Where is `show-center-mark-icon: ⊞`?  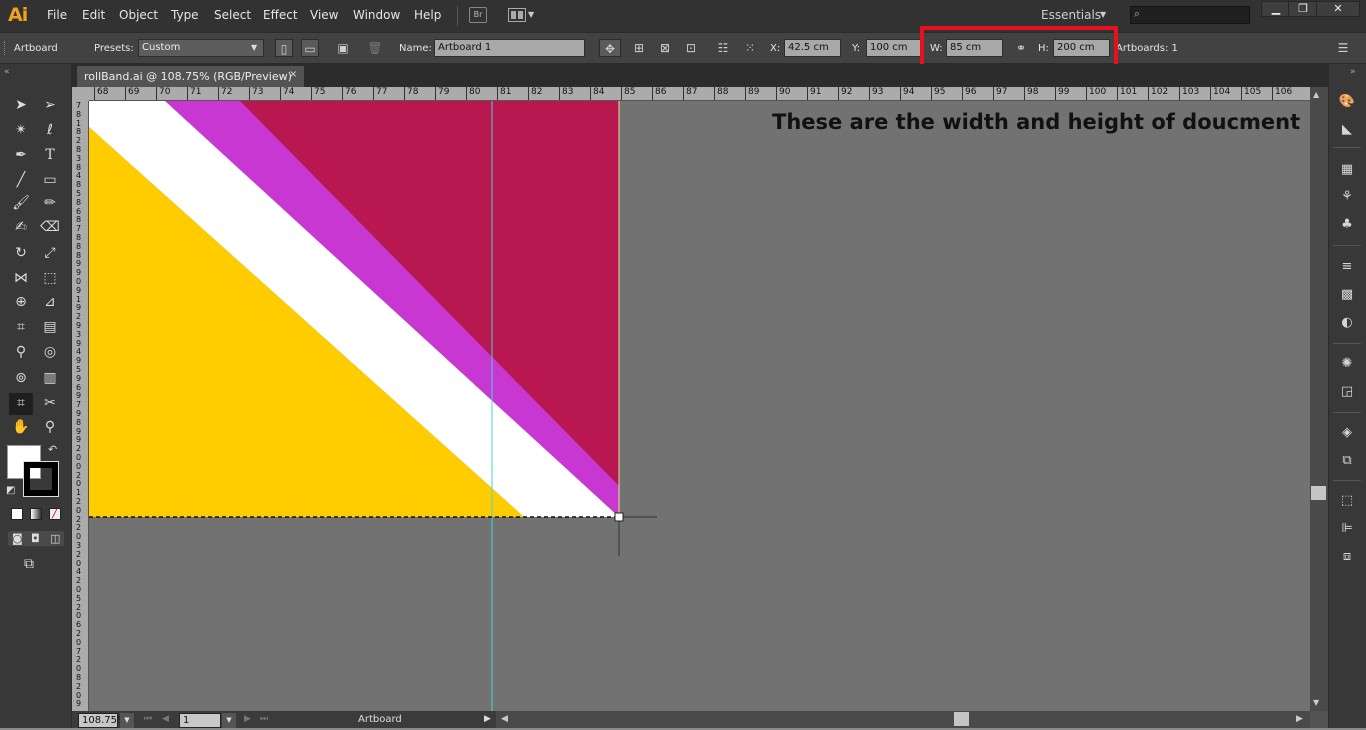
show-center-mark-icon: ⊞ is located at coordinates (639, 48).